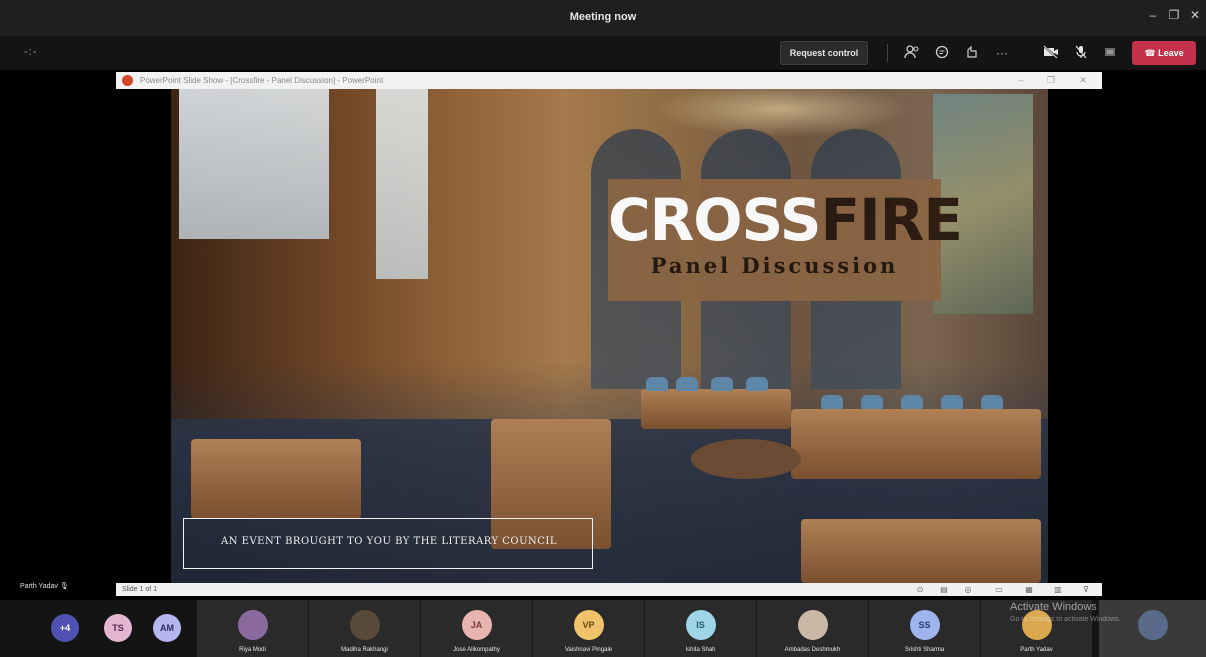  What do you see at coordinates (252, 650) in the screenshot?
I see `participant-name: Riya Modi` at bounding box center [252, 650].